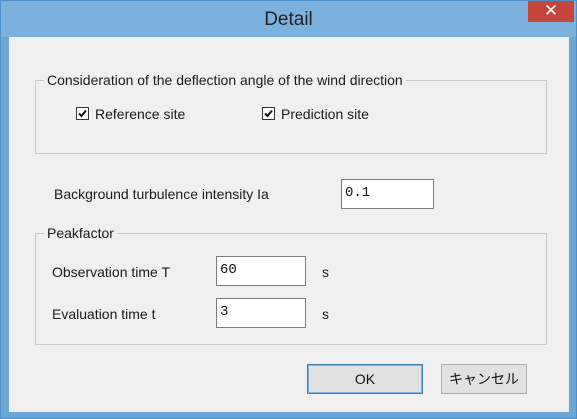 The width and height of the screenshot is (577, 419). Describe the element at coordinates (104, 314) in the screenshot. I see `evaluation-time-label: Evaluation time t` at that location.